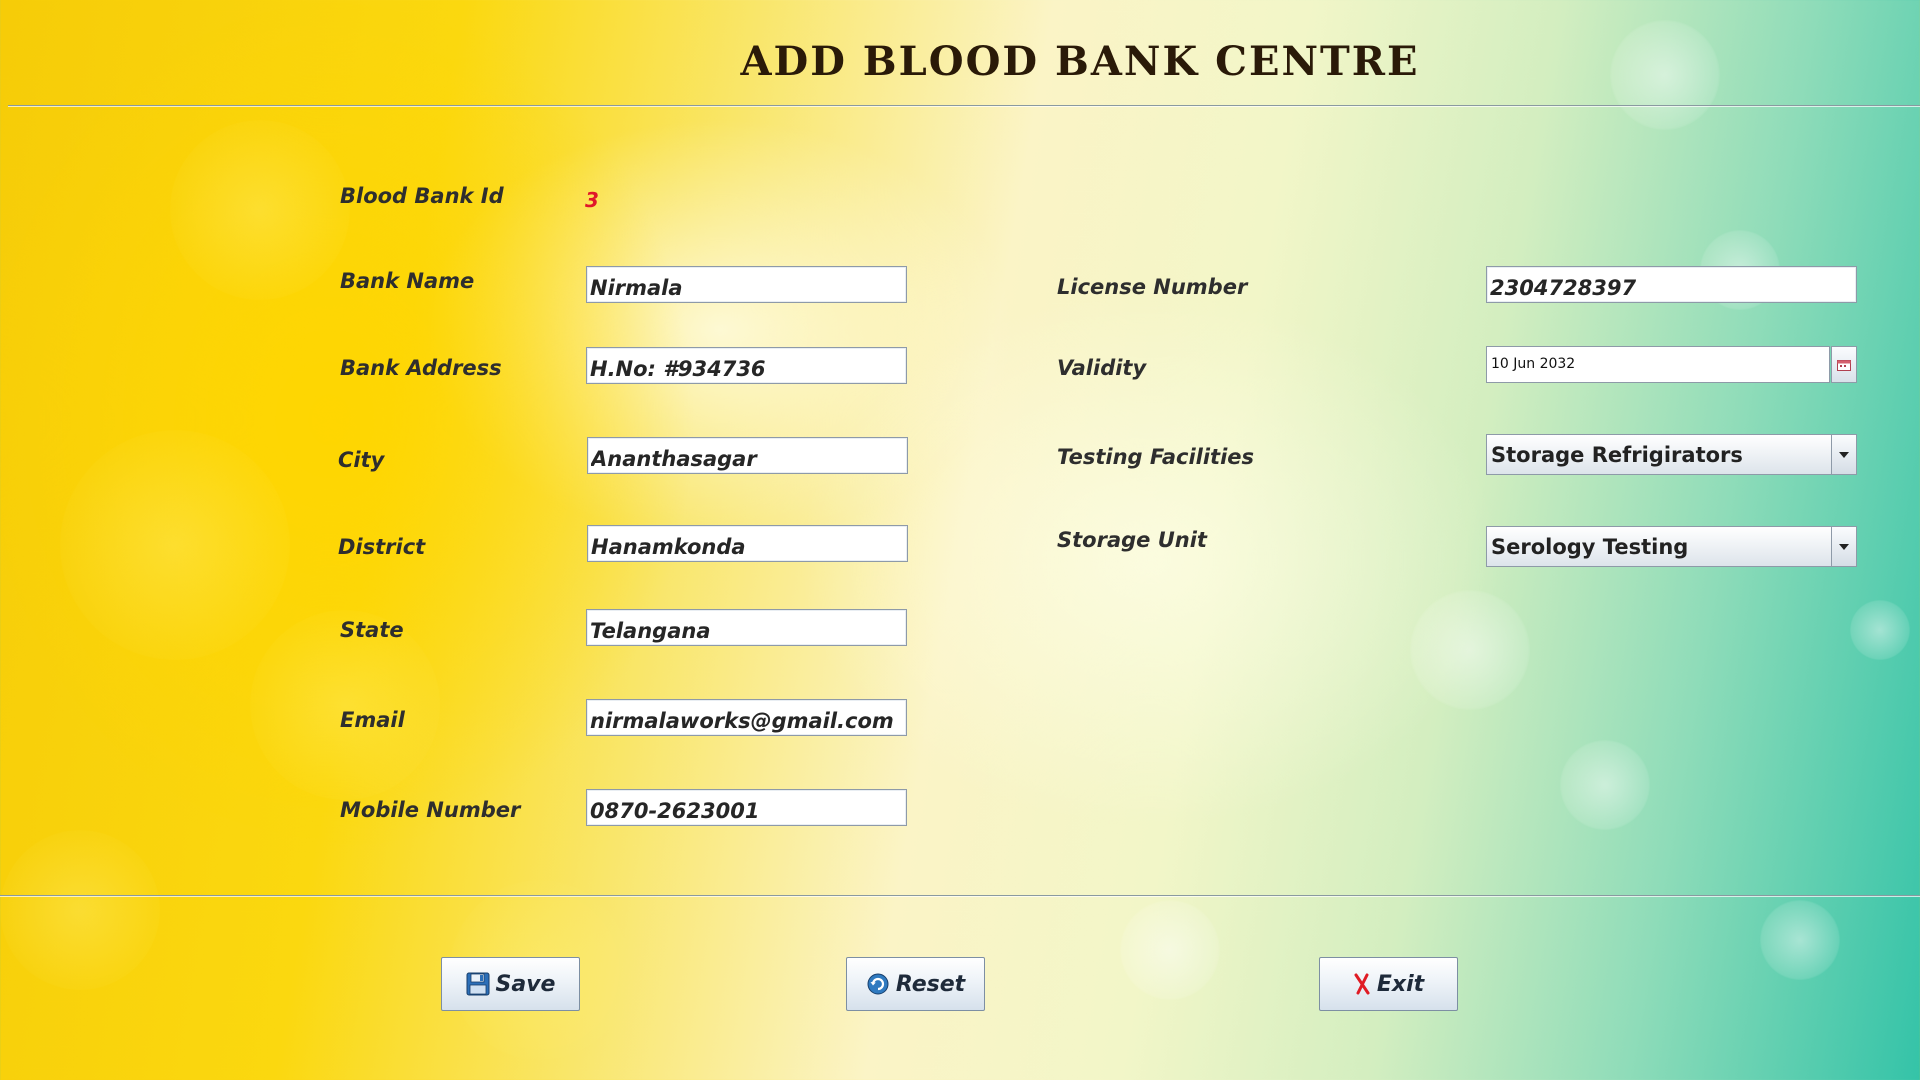 Image resolution: width=1920 pixels, height=1080 pixels. I want to click on district-field, so click(747, 543).